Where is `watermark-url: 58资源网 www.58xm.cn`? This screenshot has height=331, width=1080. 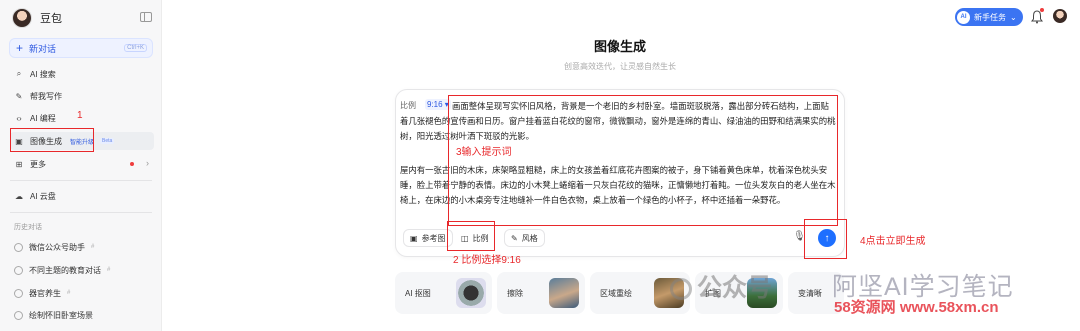 watermark-url: 58资源网 www.58xm.cn is located at coordinates (916, 307).